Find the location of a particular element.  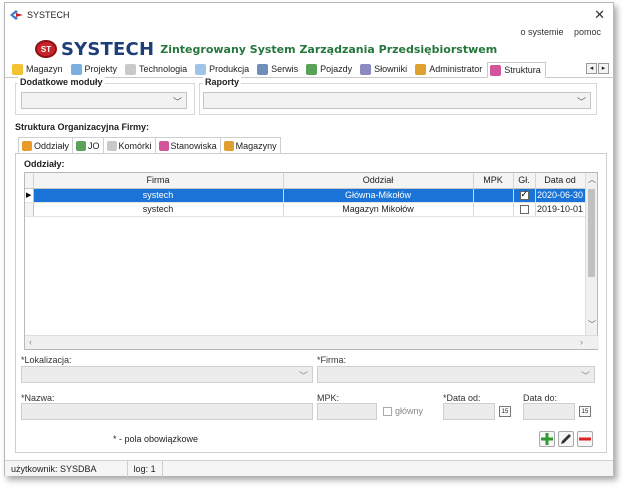

name-input is located at coordinates (167, 411).